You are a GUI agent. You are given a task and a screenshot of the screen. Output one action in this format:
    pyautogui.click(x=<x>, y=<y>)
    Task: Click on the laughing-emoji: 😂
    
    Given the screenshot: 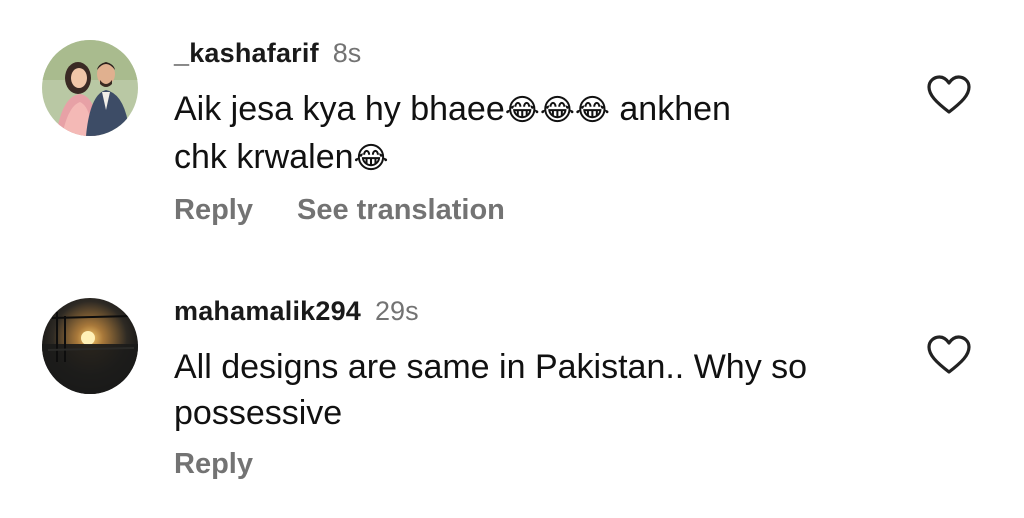 What is the action you would take?
    pyautogui.click(x=371, y=158)
    